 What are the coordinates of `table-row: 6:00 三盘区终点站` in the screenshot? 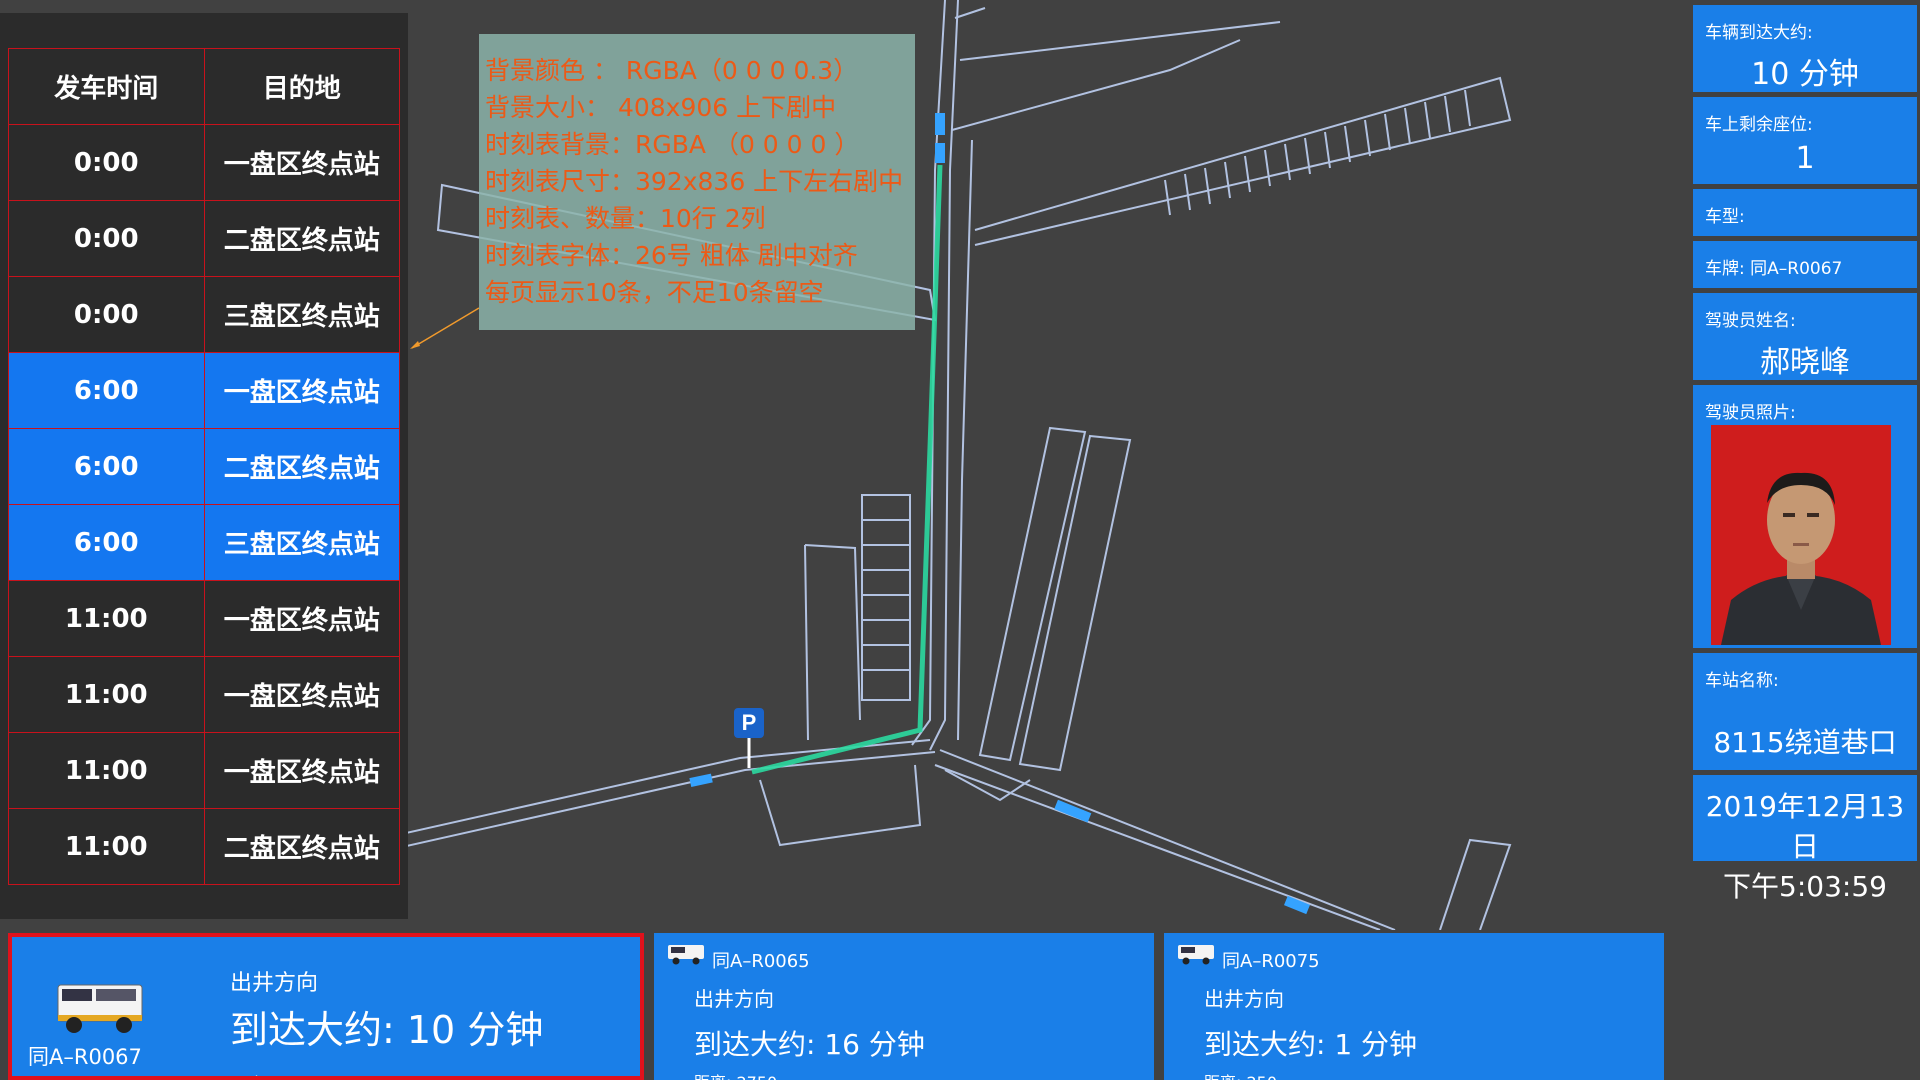 It's located at (204, 542).